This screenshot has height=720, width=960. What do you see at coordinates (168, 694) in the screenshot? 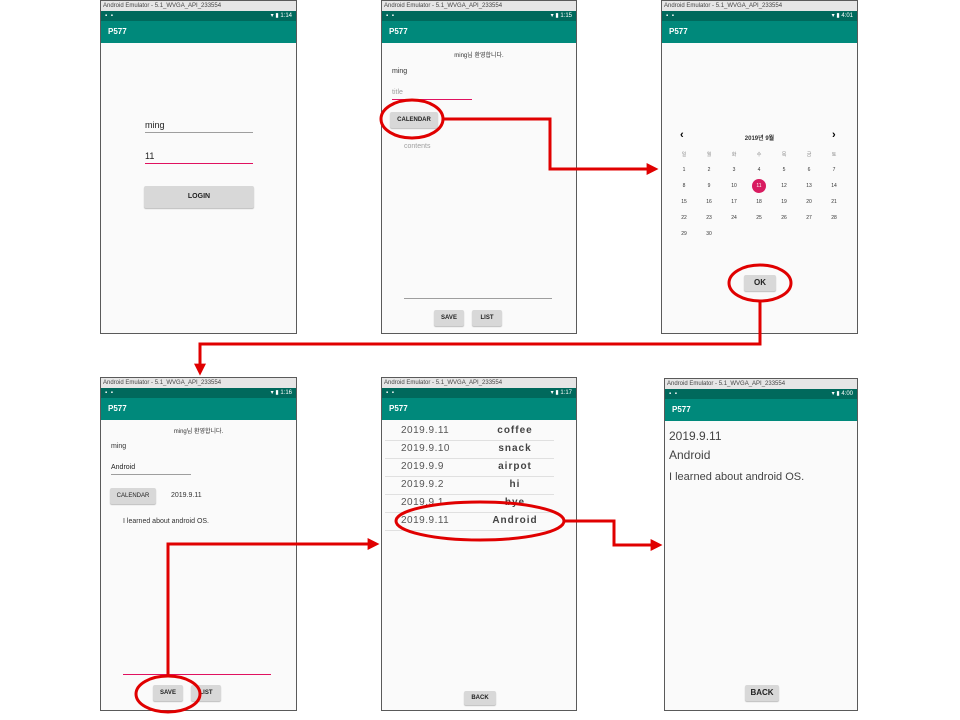
I see `highlight-save-button` at bounding box center [168, 694].